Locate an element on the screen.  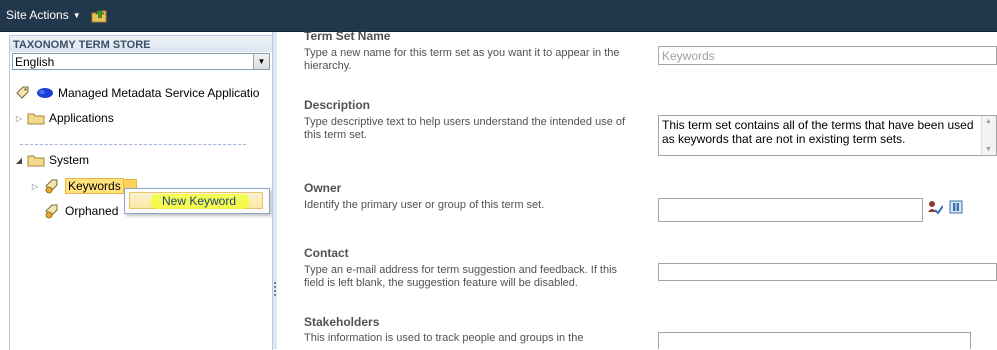
tree-item-keywords: ▷ Keywords is located at coordinates (83, 186).